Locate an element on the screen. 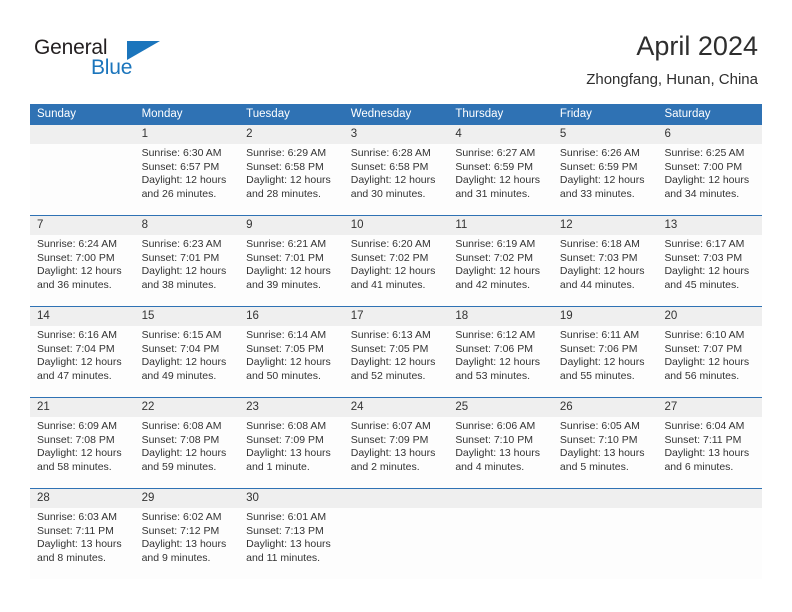 The width and height of the screenshot is (792, 612). day-number: 23 is located at coordinates (291, 407).